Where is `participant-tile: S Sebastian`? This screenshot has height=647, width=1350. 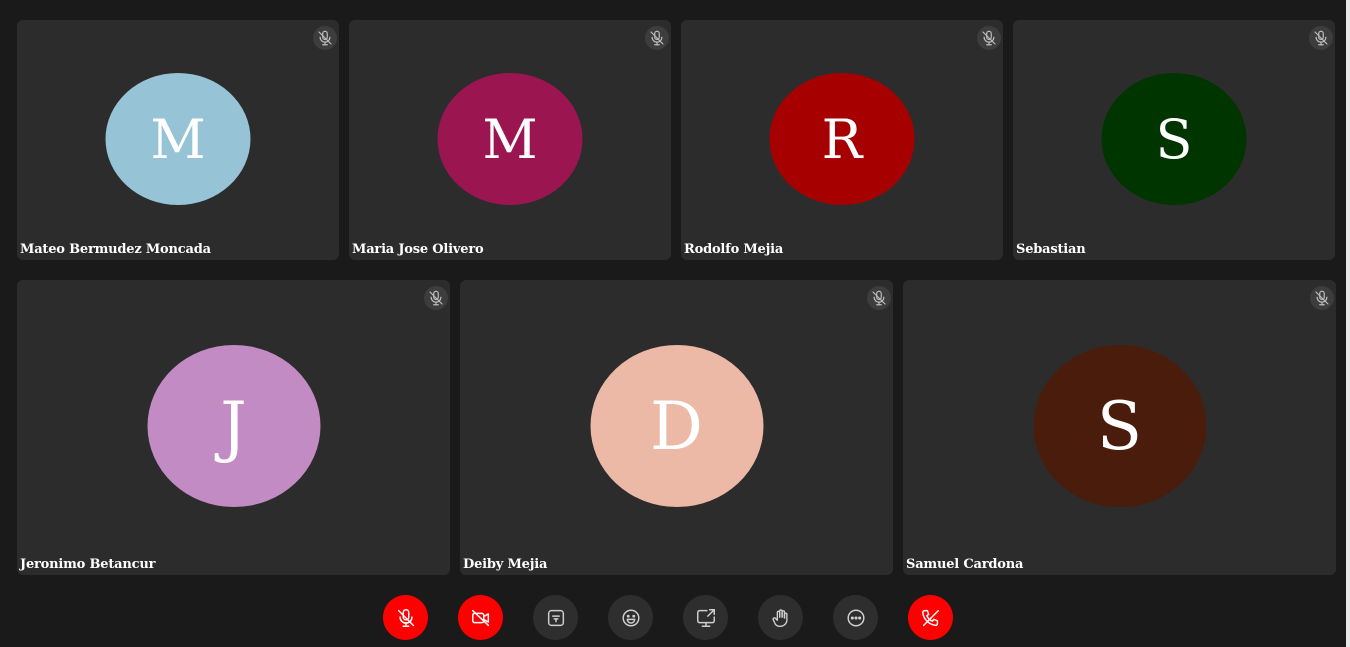
participant-tile: S Sebastian is located at coordinates (1174, 140).